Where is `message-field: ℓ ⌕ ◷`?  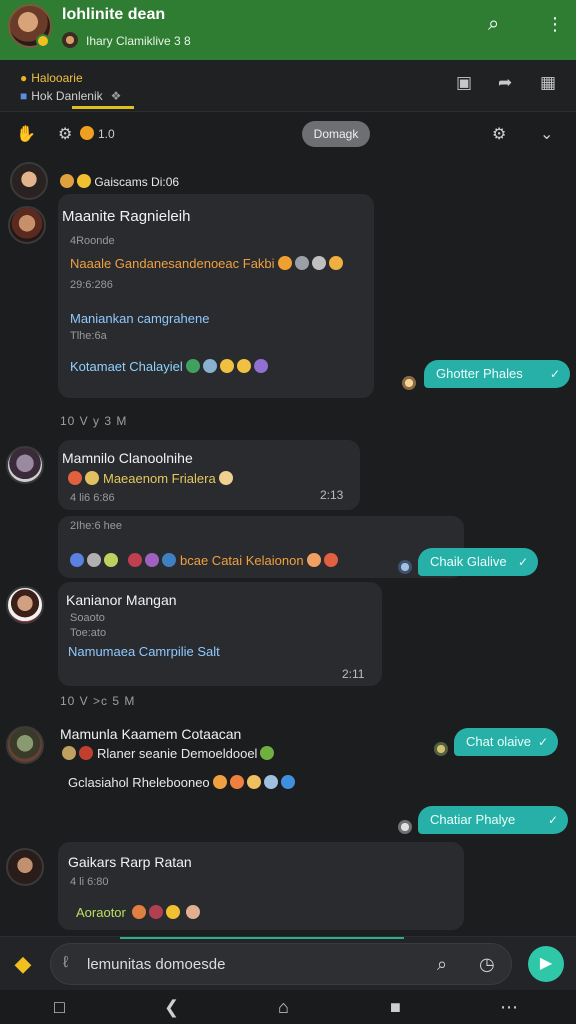
message-field: ℓ ⌕ ◷ is located at coordinates (281, 964).